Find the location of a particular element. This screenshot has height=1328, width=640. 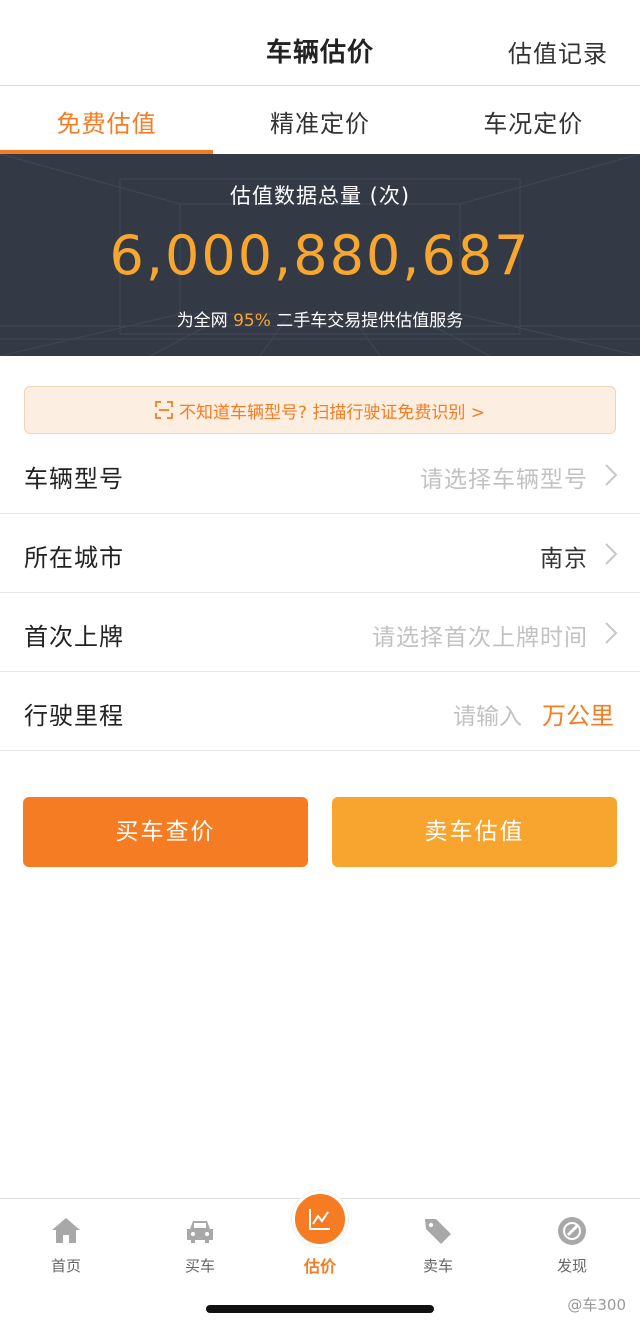

city-row: 所在城市 南京 is located at coordinates (320, 553).